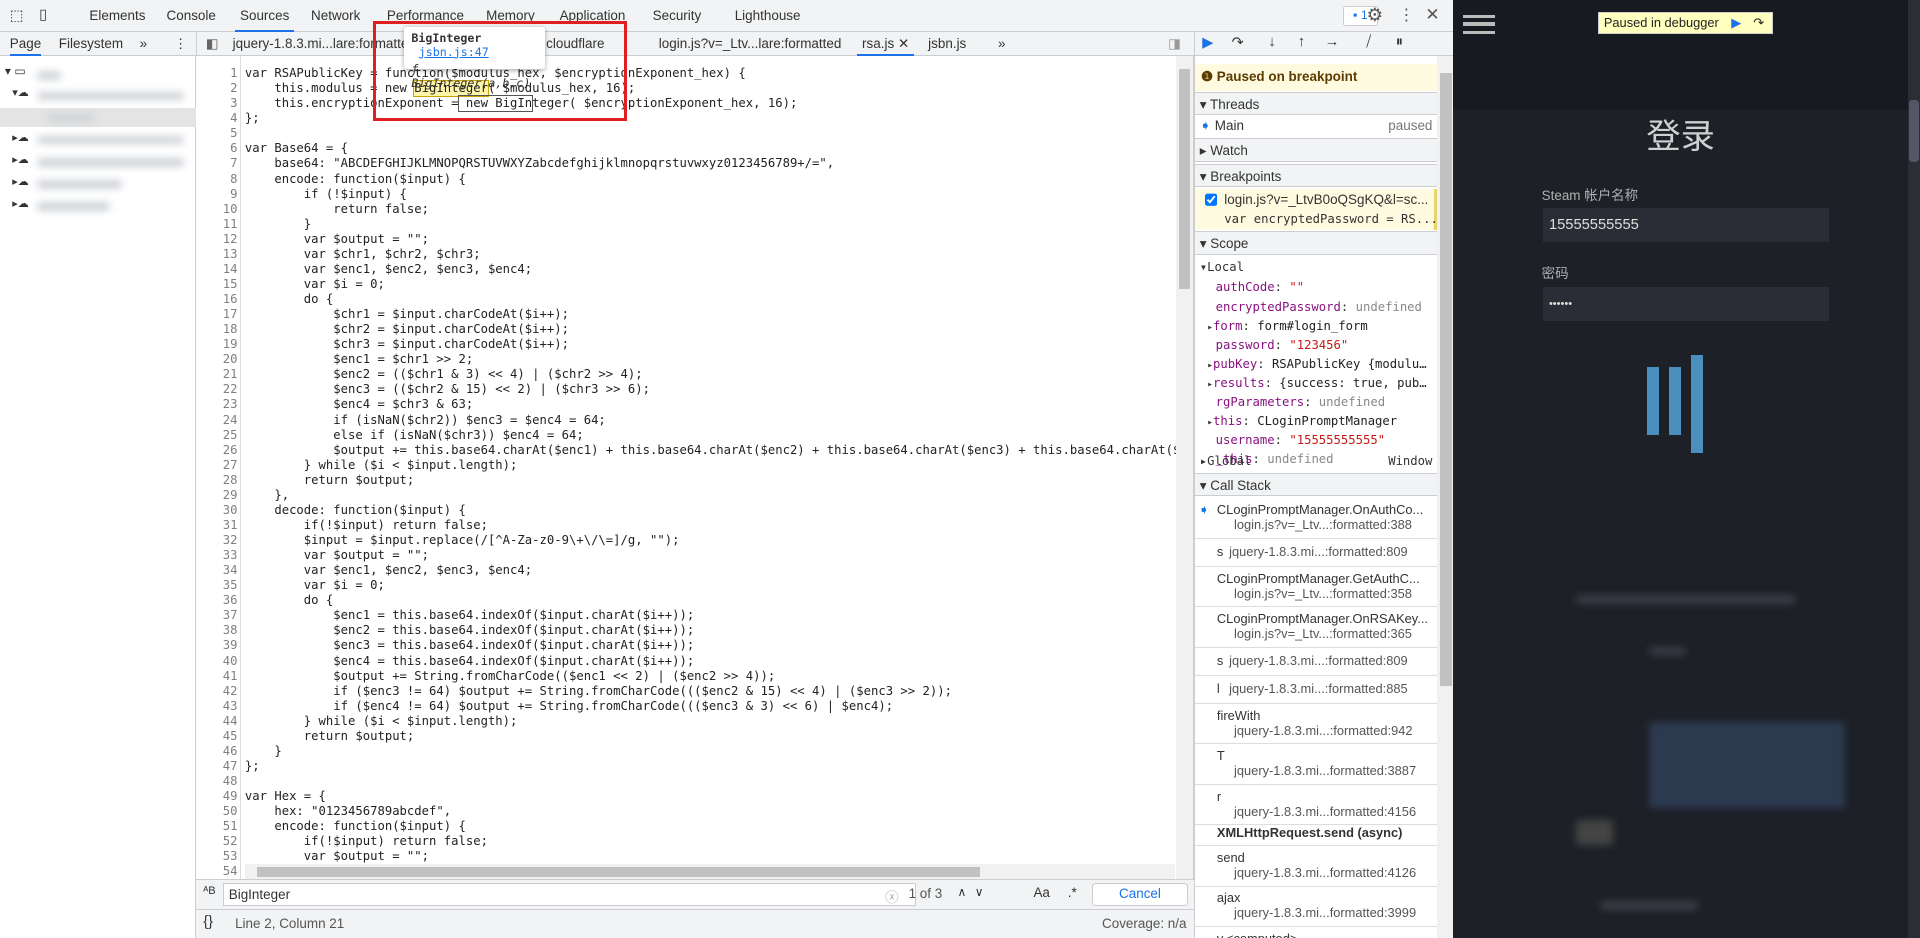 This screenshot has height=938, width=1920. I want to click on close-icon: ✕, so click(1432, 14).